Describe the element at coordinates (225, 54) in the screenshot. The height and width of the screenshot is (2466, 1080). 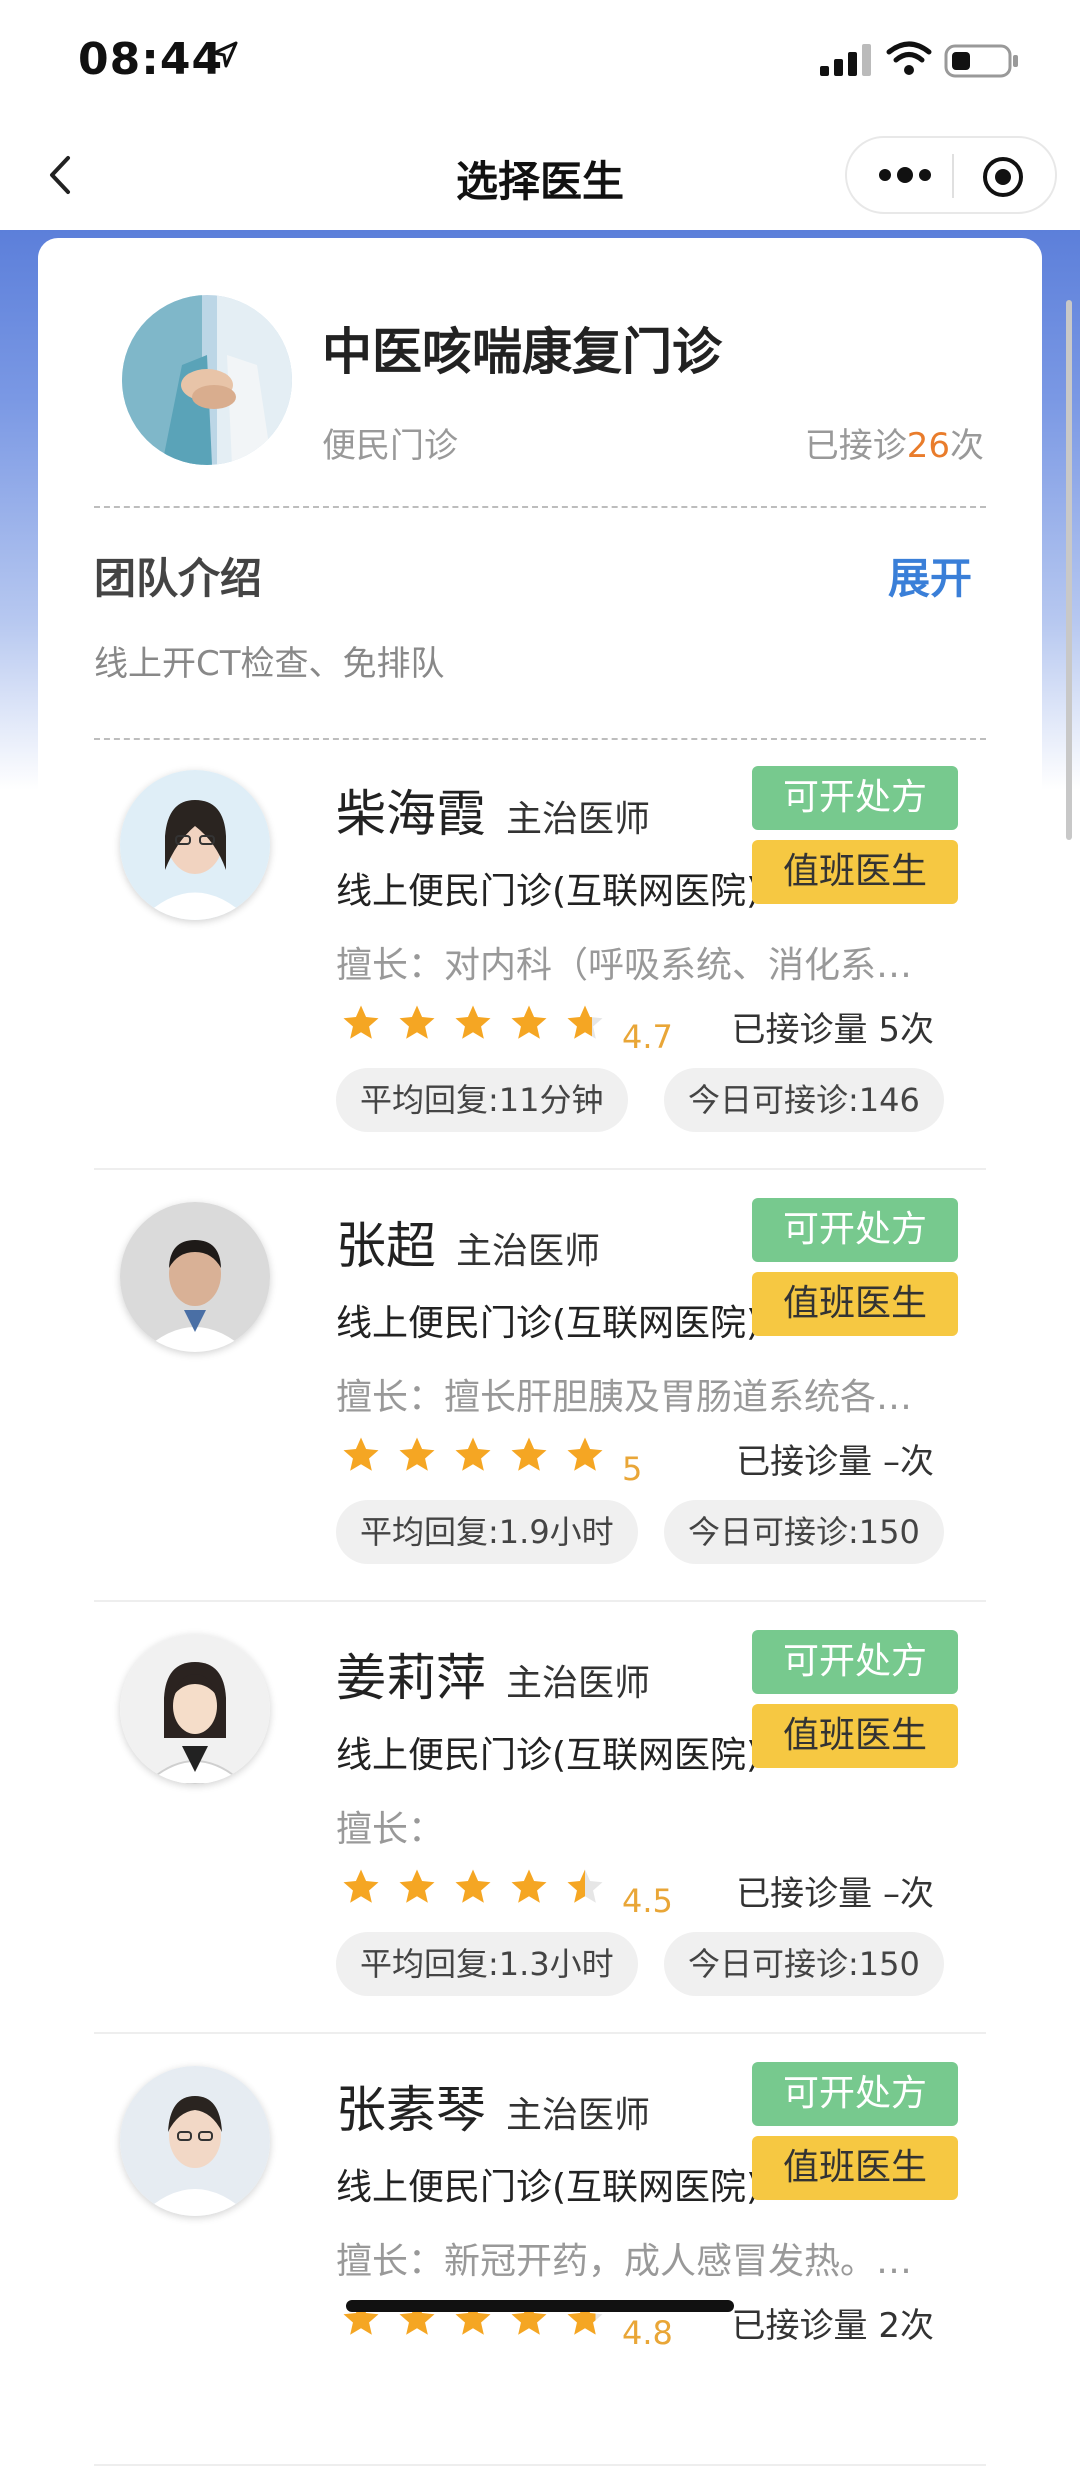
I see `location-arrow-icon` at that location.